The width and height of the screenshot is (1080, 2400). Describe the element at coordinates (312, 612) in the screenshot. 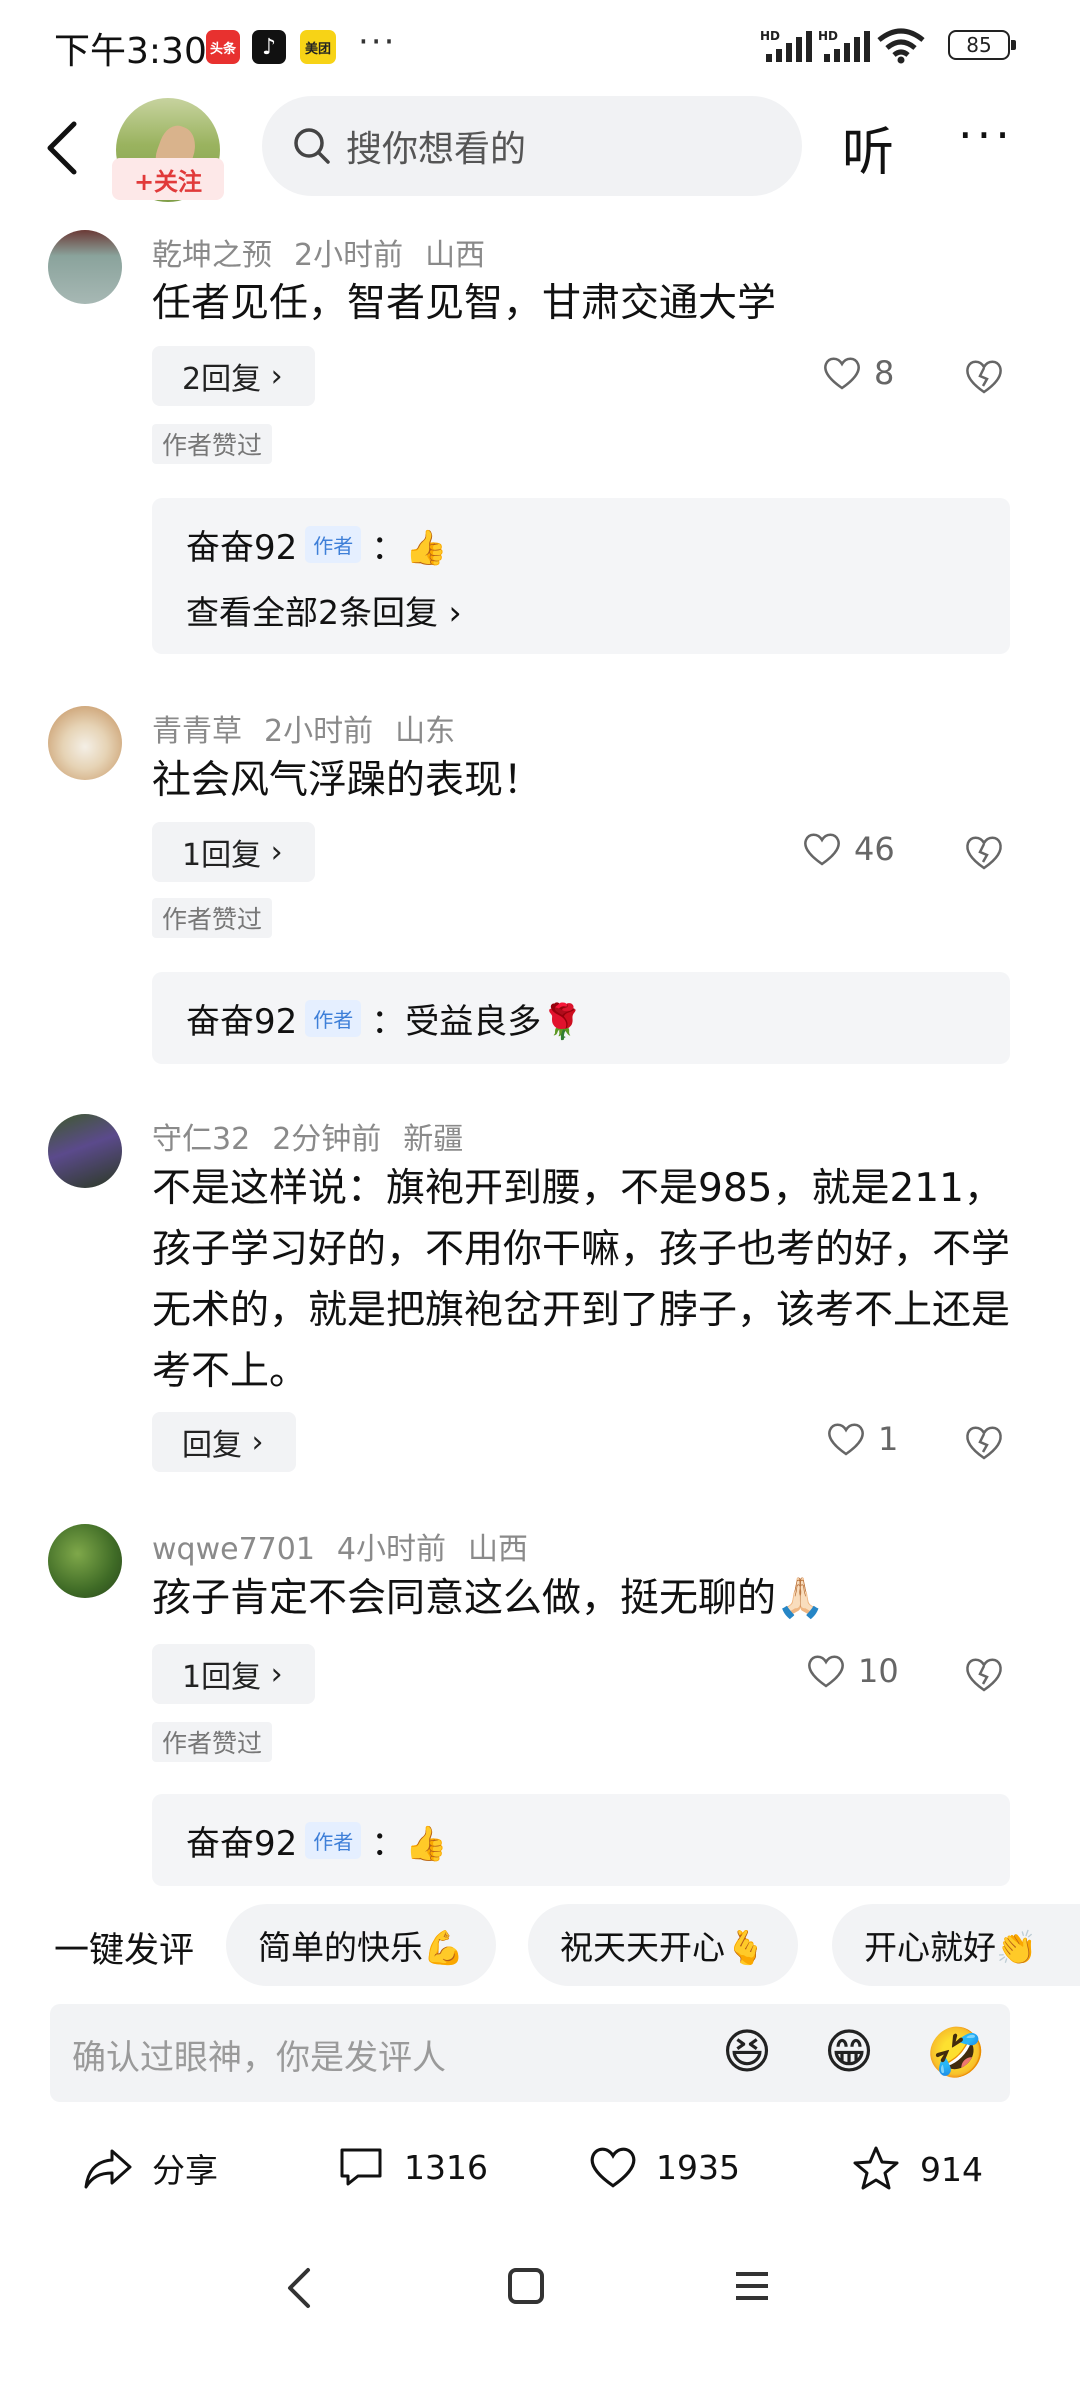

I see `view-all-label: 查看全部2条回复` at that location.